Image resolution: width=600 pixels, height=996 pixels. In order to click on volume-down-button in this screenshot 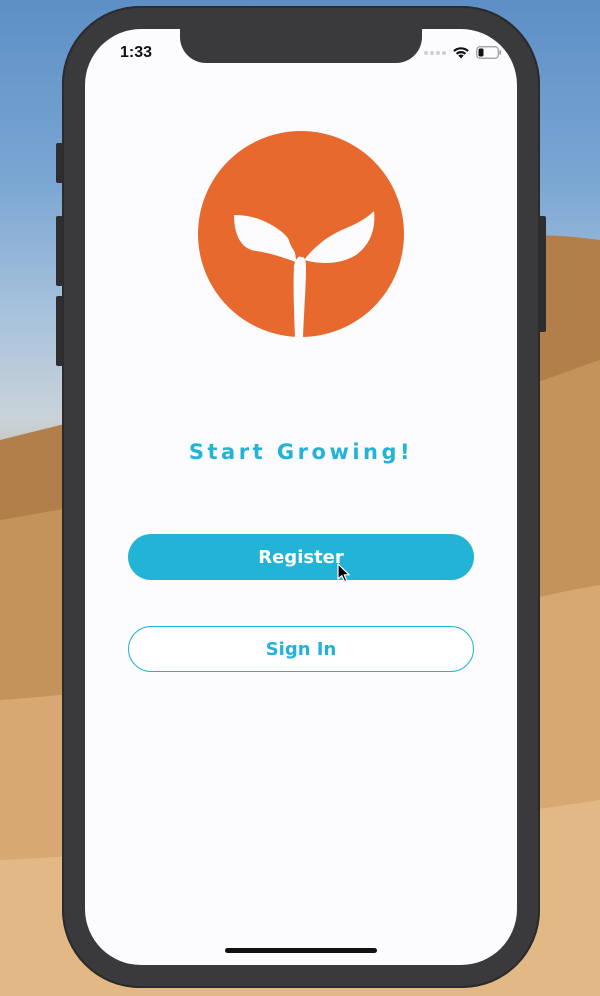, I will do `click(59, 331)`.